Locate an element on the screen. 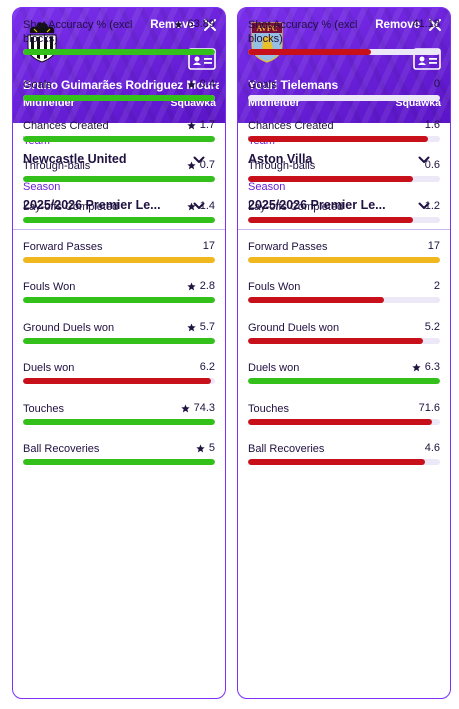 The image size is (459, 709). stat-number: 0.4 is located at coordinates (207, 84).